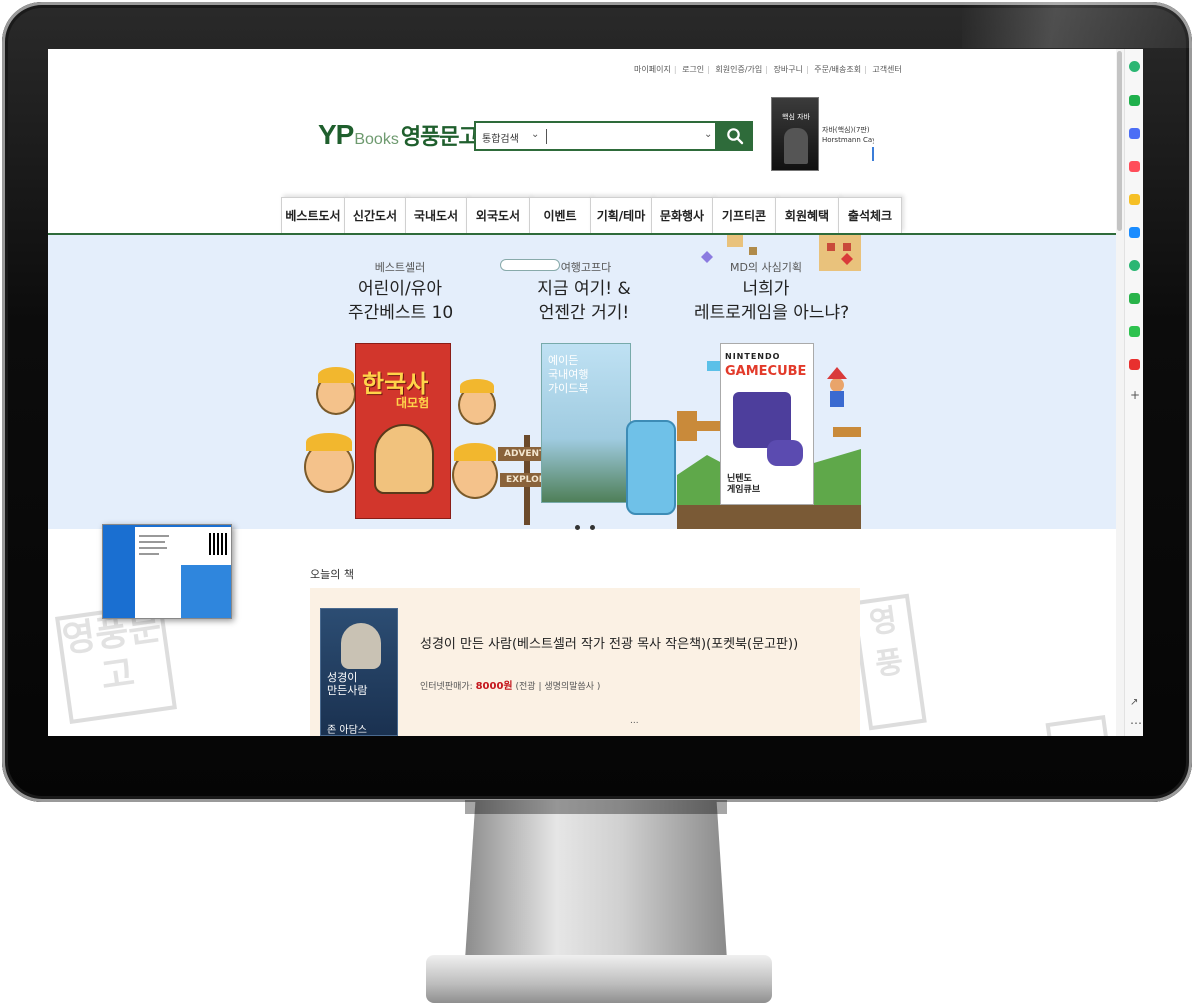 Image resolution: width=1194 pixels, height=1006 pixels. What do you see at coordinates (446, 687) in the screenshot?
I see `price-label: 인터넷판매가:` at bounding box center [446, 687].